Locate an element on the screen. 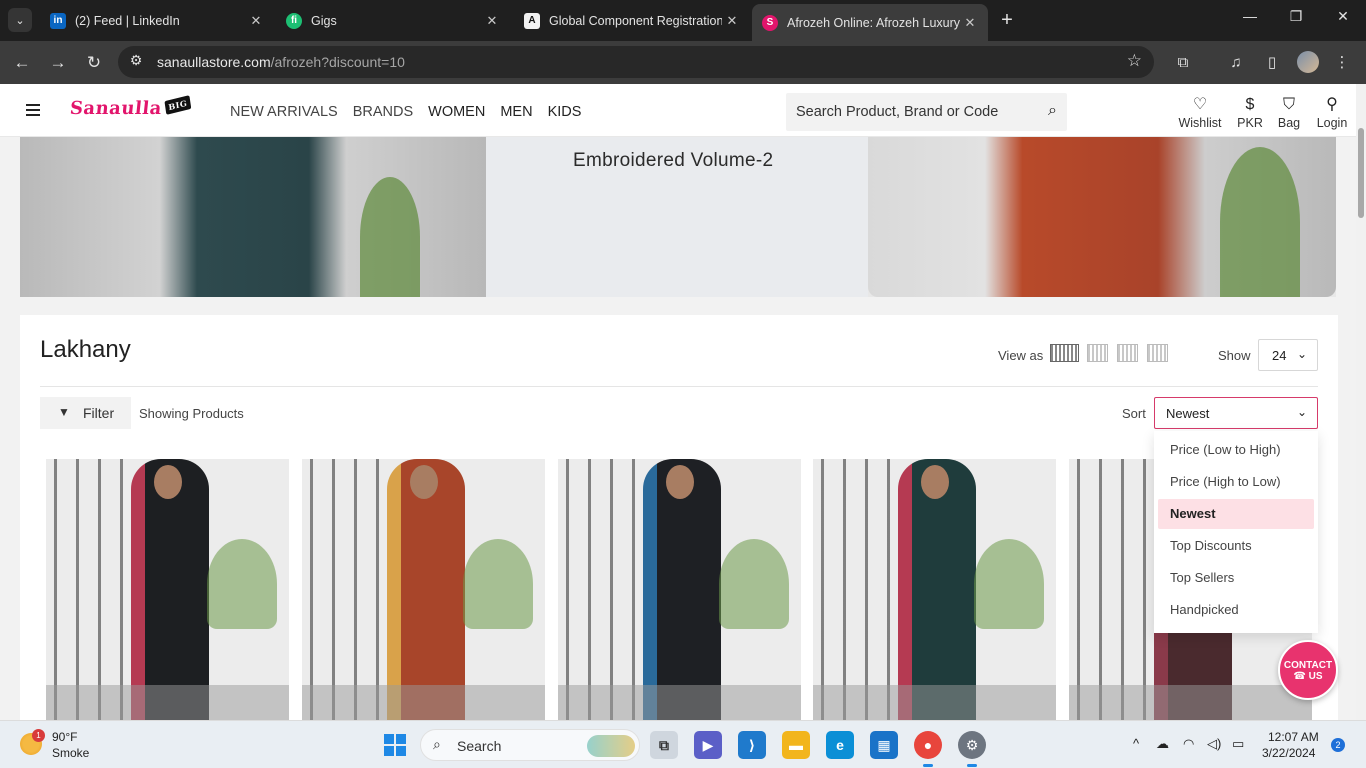 The height and width of the screenshot is (768, 1366). microsoft-store-icon: ▦ is located at coordinates (884, 745).